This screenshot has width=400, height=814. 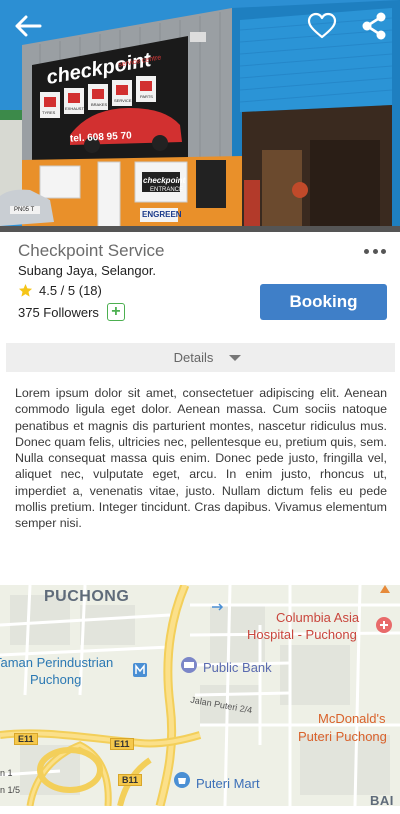 I want to click on share-icon, so click(x=374, y=26).